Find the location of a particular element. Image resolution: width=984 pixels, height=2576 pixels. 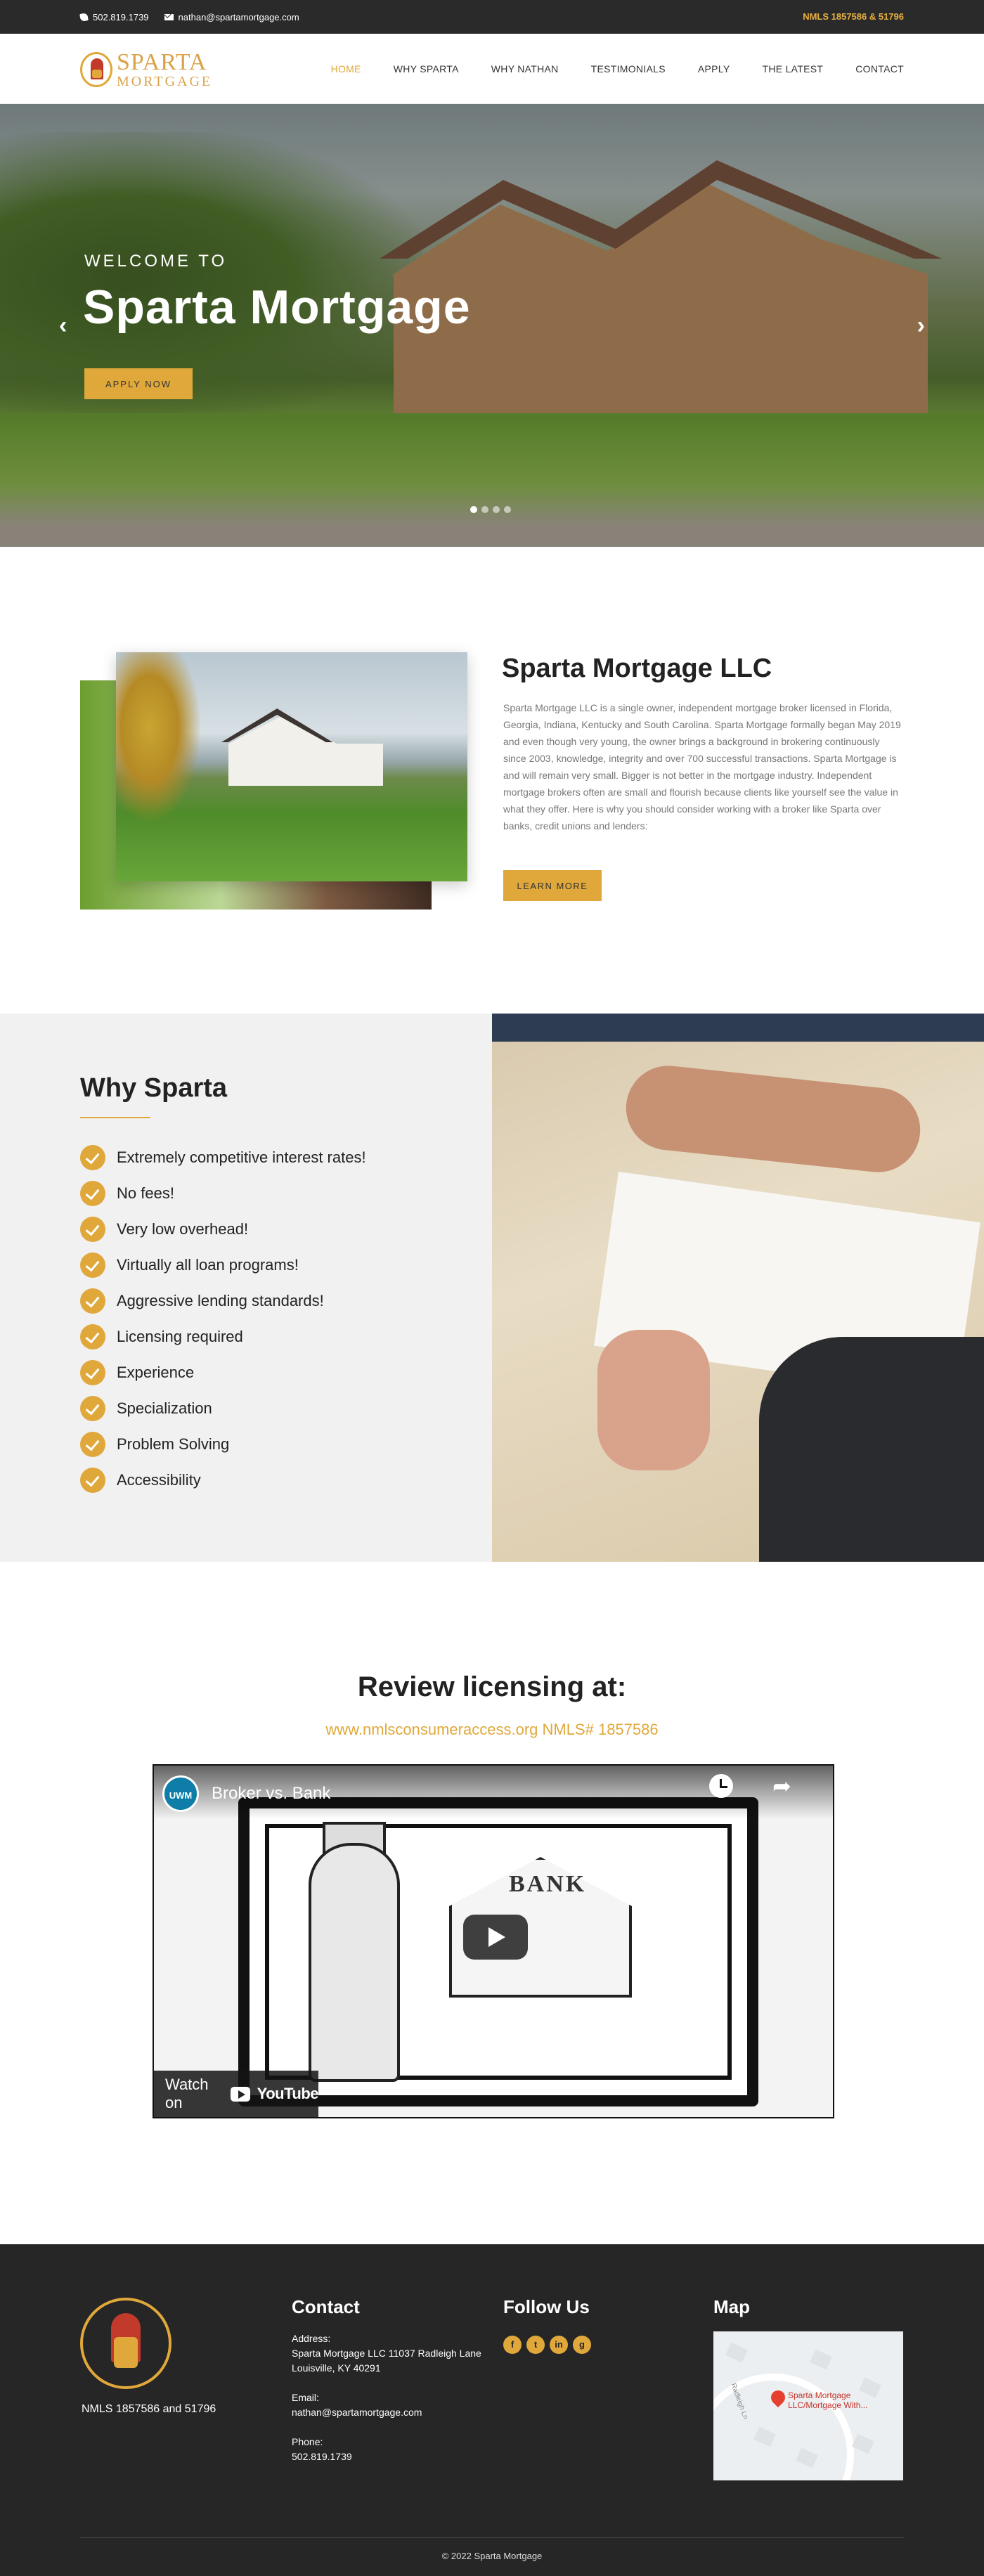

play-button is located at coordinates (495, 1937).